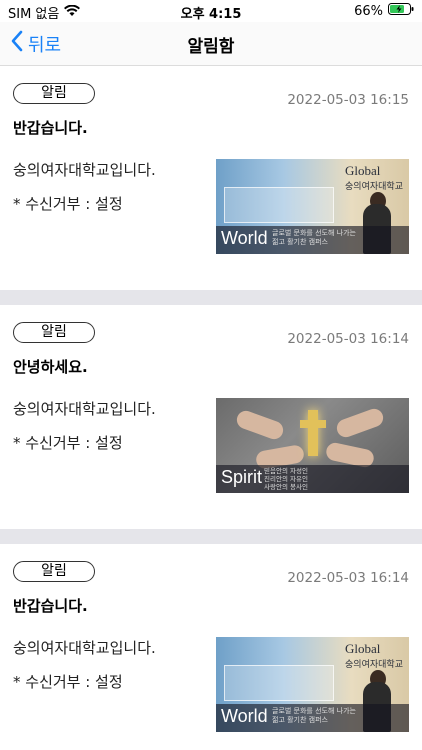 This screenshot has width=422, height=750. What do you see at coordinates (50, 367) in the screenshot?
I see `notification-title: 안녕하세요.` at bounding box center [50, 367].